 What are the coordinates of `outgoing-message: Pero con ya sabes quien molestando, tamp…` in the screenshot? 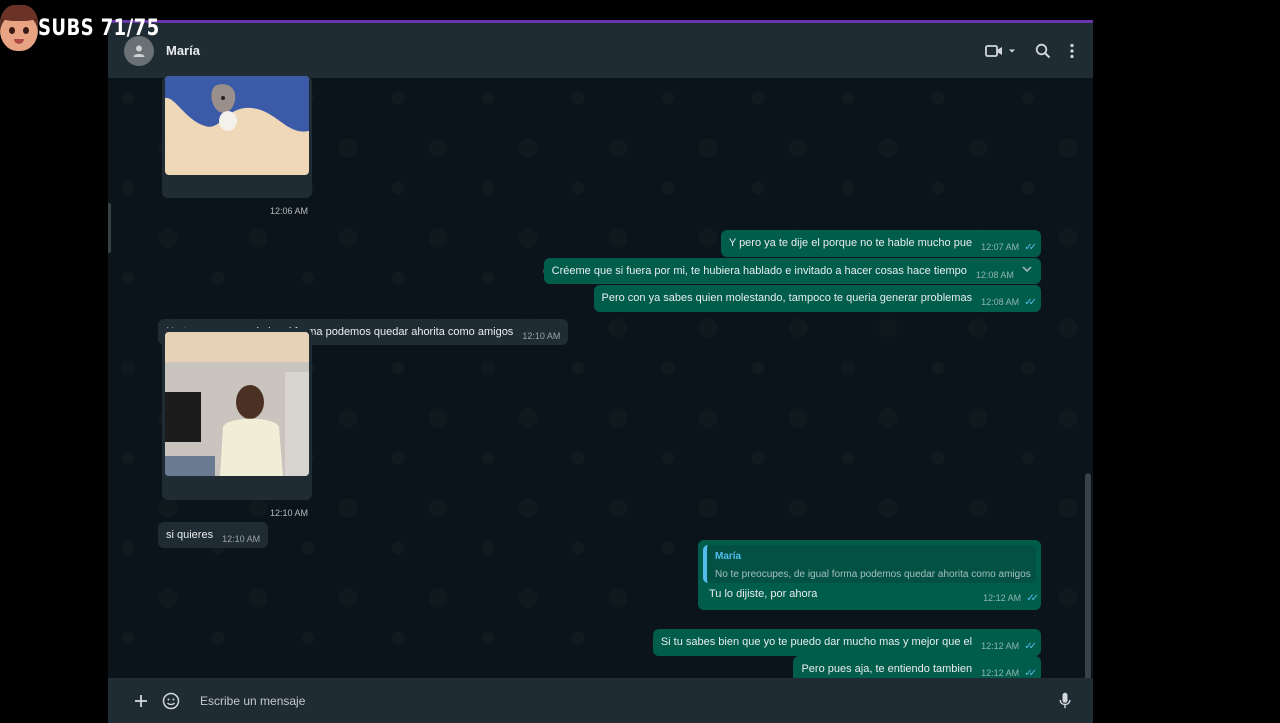 It's located at (817, 298).